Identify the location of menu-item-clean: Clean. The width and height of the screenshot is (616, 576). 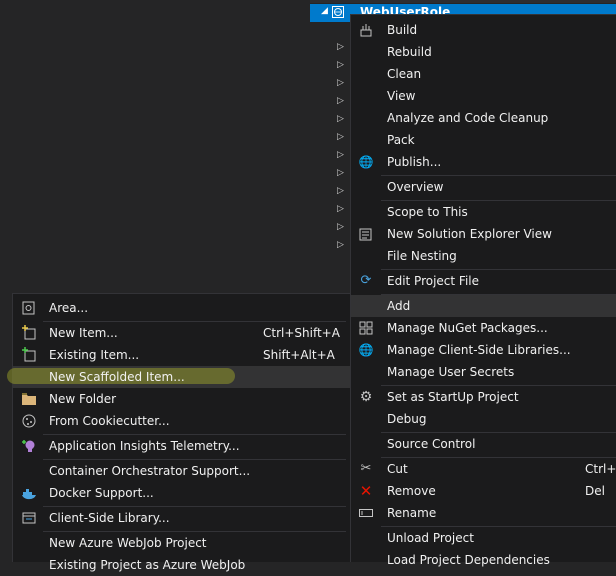
(483, 74).